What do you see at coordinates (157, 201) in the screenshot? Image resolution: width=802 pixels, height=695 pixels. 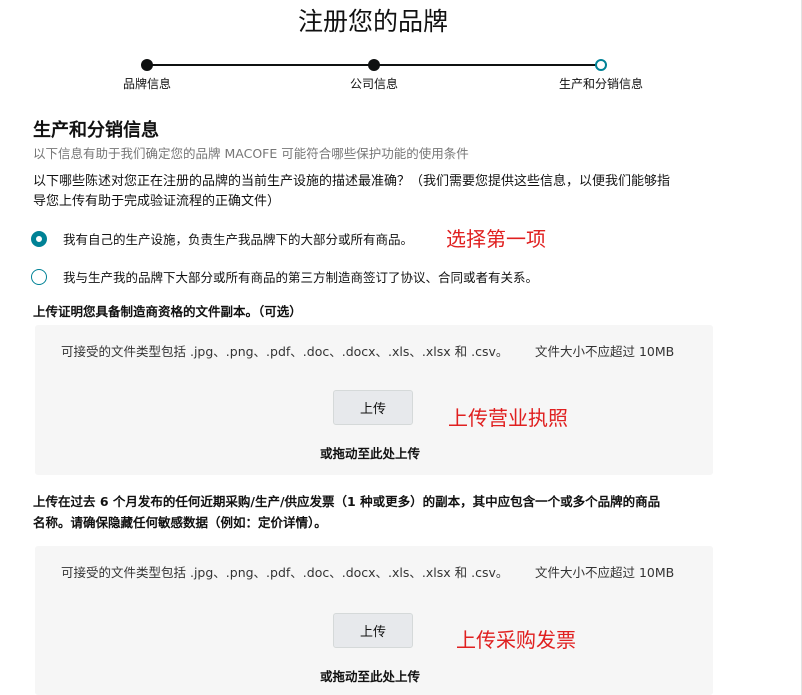 I see `question-line: 导您上传有助于完成验证流程的正确文件）` at bounding box center [157, 201].